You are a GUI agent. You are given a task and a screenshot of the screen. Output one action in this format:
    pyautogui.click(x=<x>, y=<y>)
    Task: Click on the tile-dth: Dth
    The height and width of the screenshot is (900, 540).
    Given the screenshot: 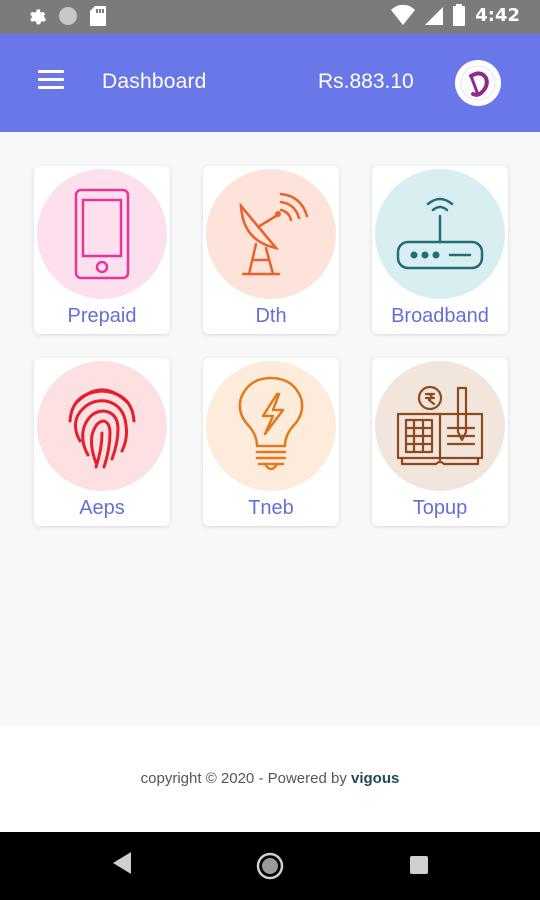 What is the action you would take?
    pyautogui.click(x=271, y=250)
    